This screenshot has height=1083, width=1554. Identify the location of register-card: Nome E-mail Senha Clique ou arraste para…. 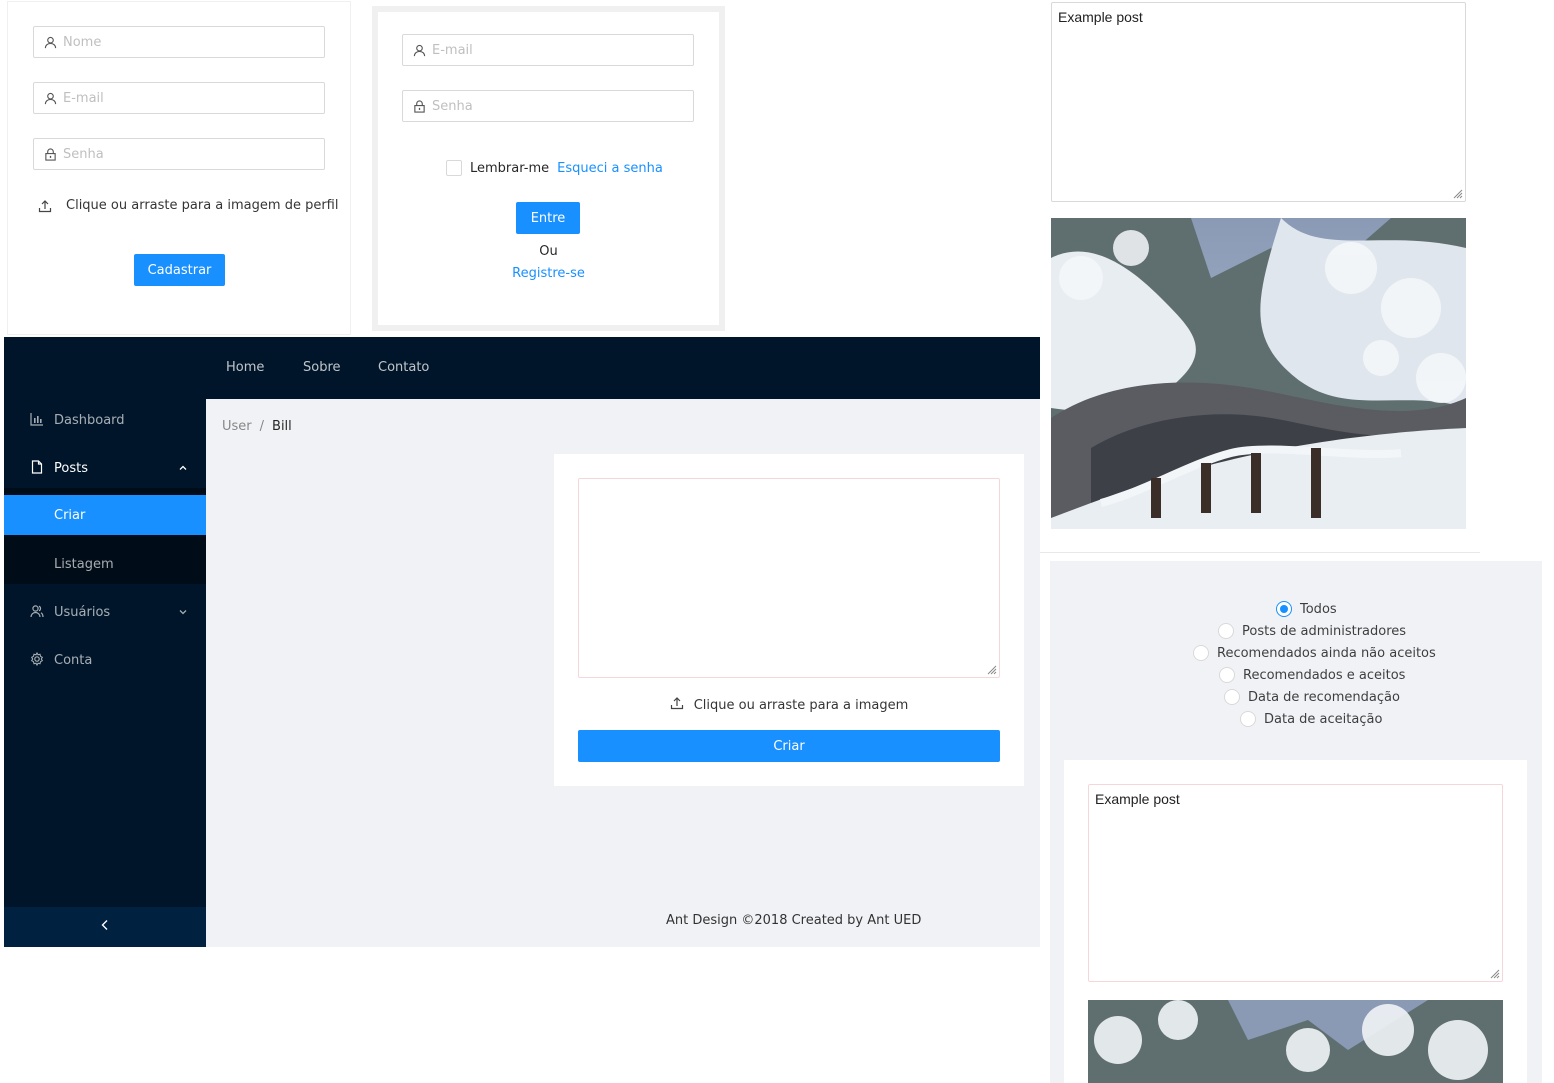
(179, 168).